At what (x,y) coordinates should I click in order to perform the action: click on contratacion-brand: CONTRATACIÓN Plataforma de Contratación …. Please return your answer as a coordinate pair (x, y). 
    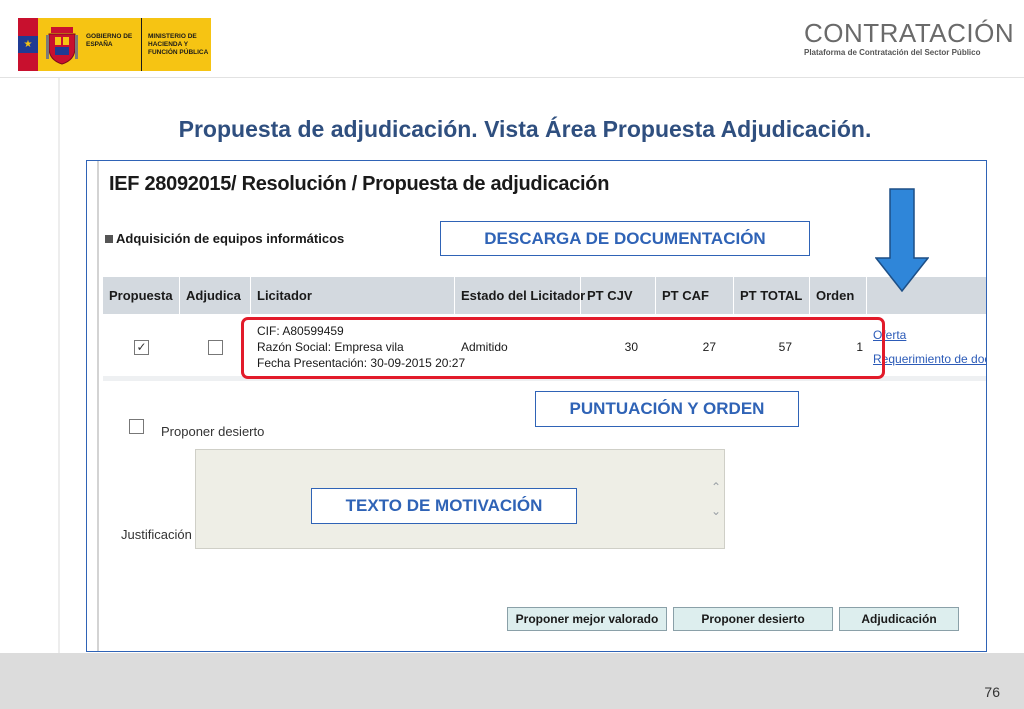
    Looking at the image, I should click on (909, 42).